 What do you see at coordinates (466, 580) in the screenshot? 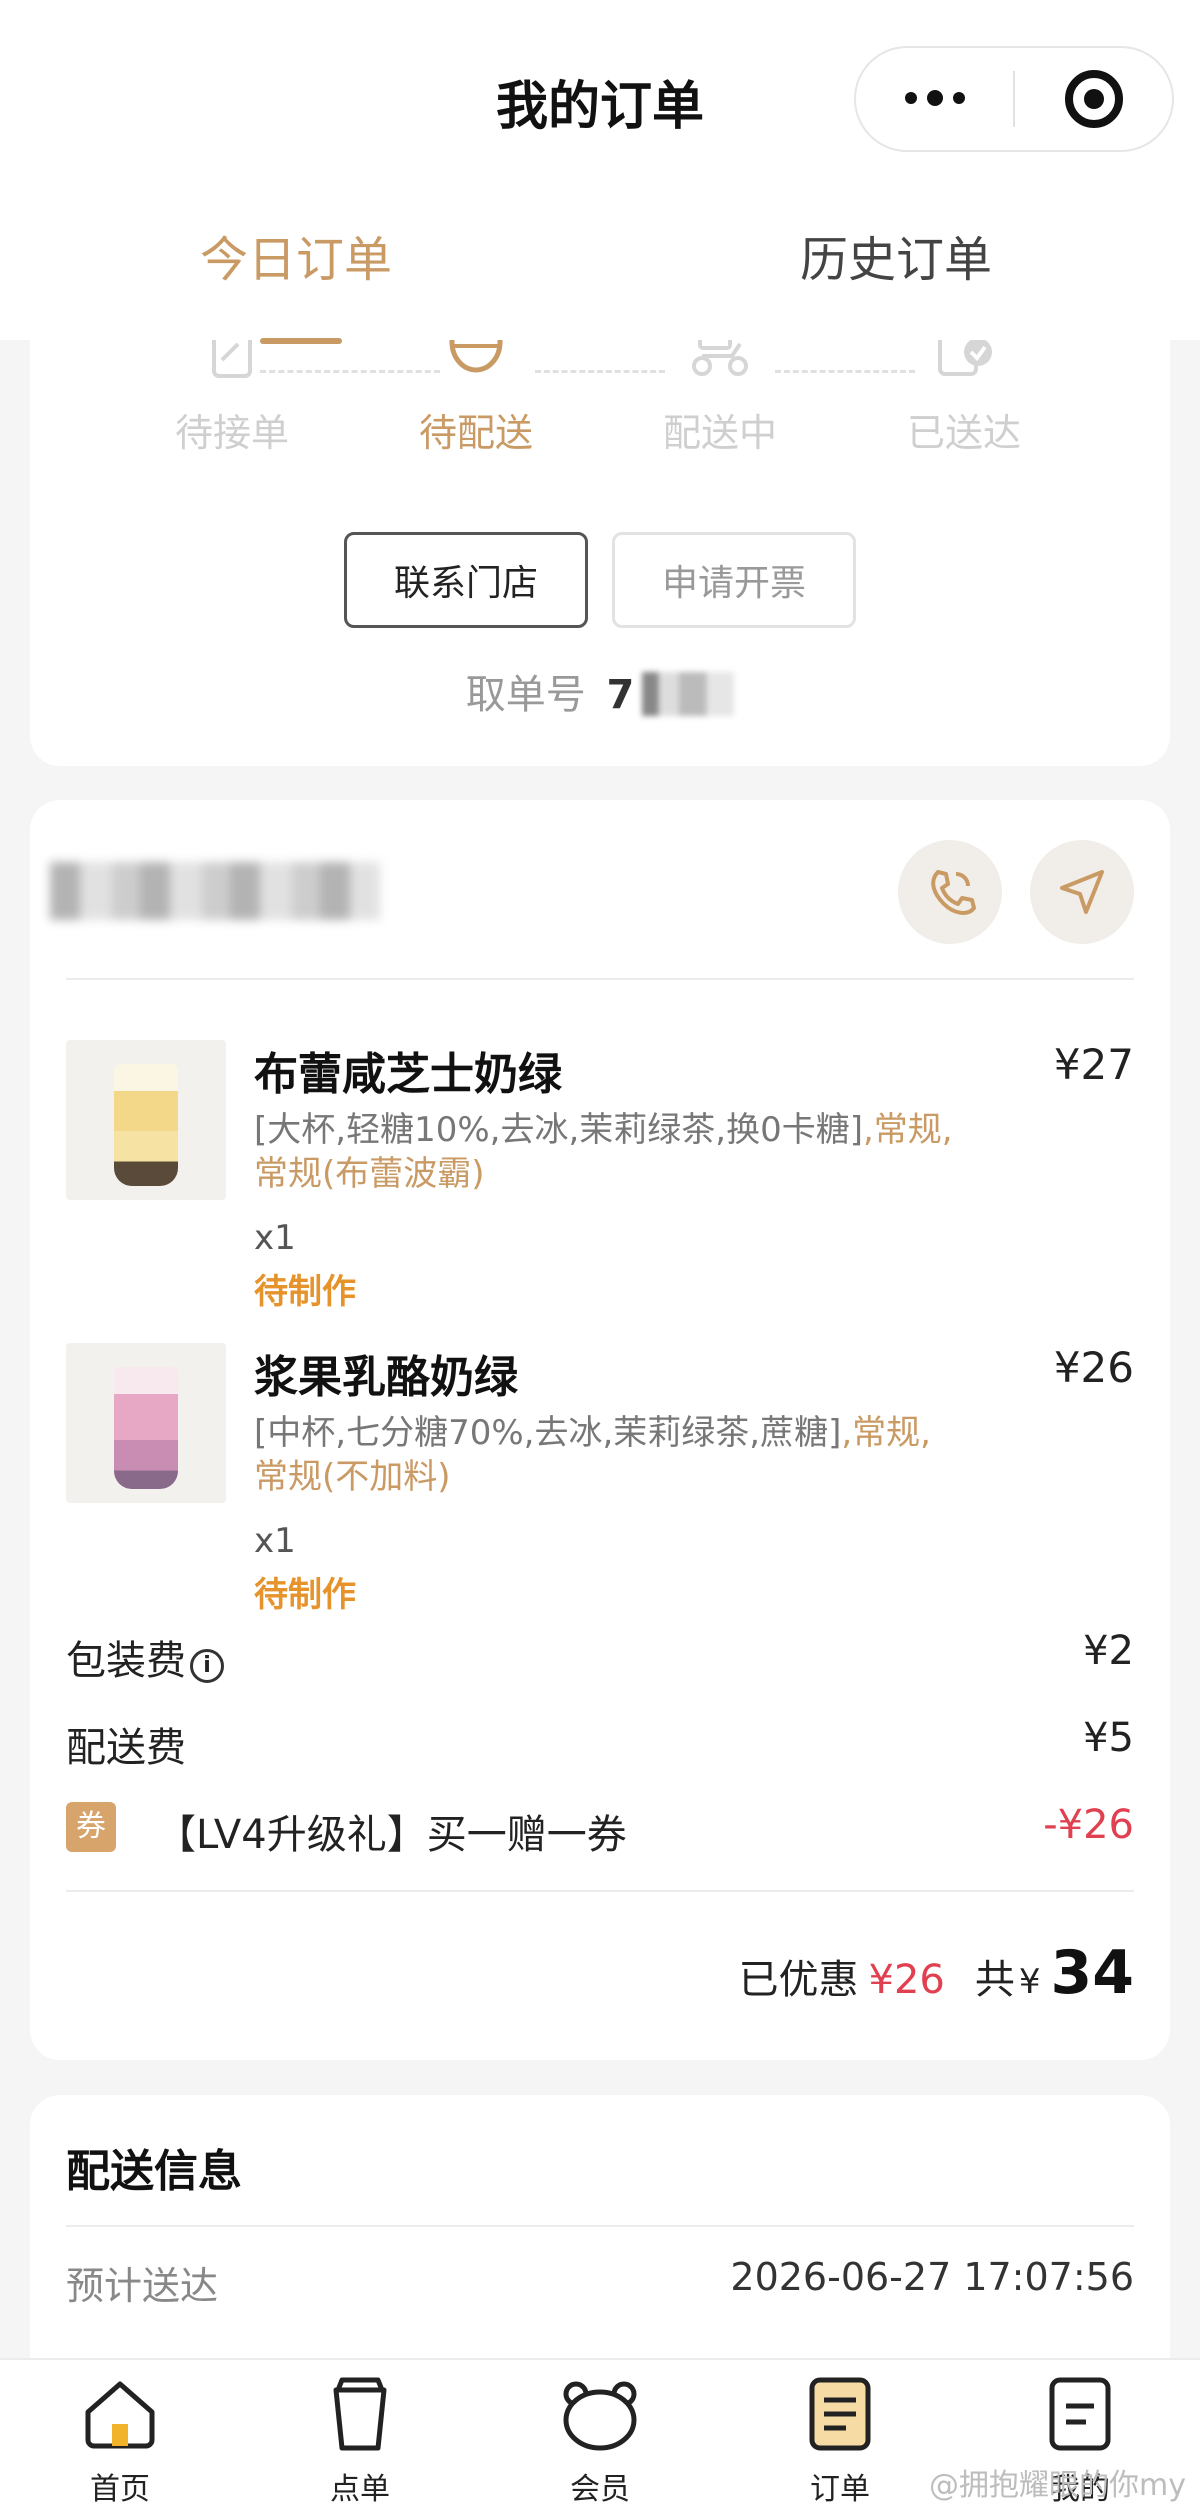
I see `contact-store-button: 联系门店` at bounding box center [466, 580].